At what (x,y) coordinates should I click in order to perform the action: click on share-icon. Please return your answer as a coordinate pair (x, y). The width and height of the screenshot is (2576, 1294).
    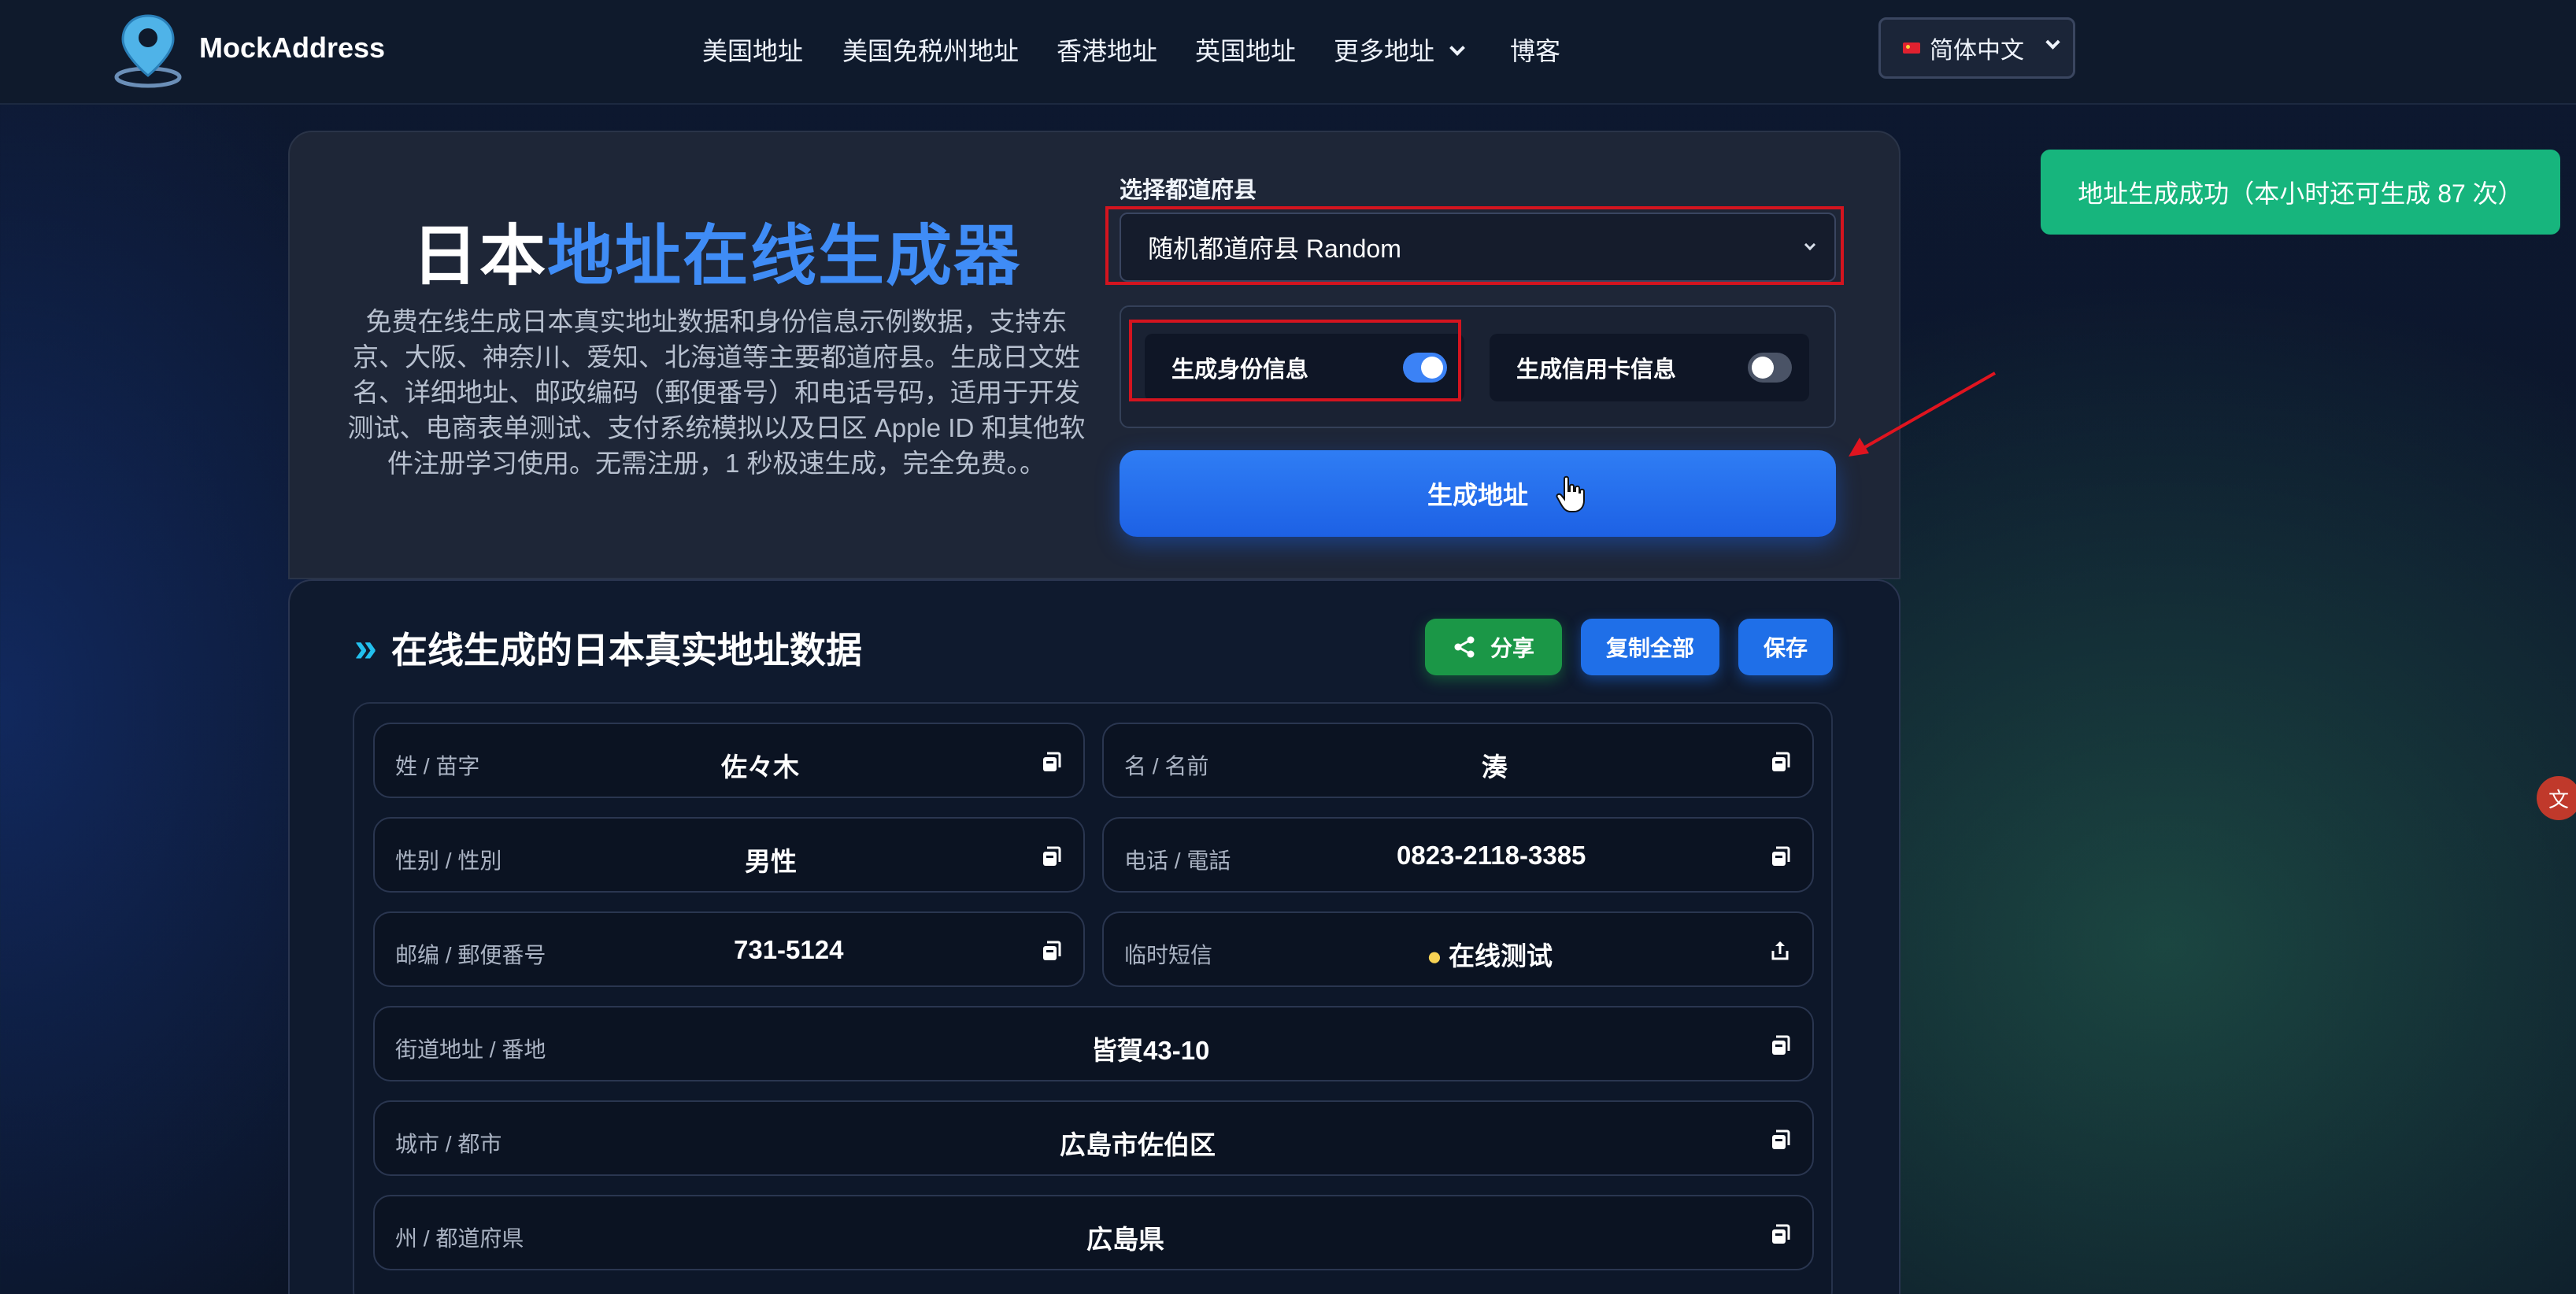
    Looking at the image, I should click on (1464, 647).